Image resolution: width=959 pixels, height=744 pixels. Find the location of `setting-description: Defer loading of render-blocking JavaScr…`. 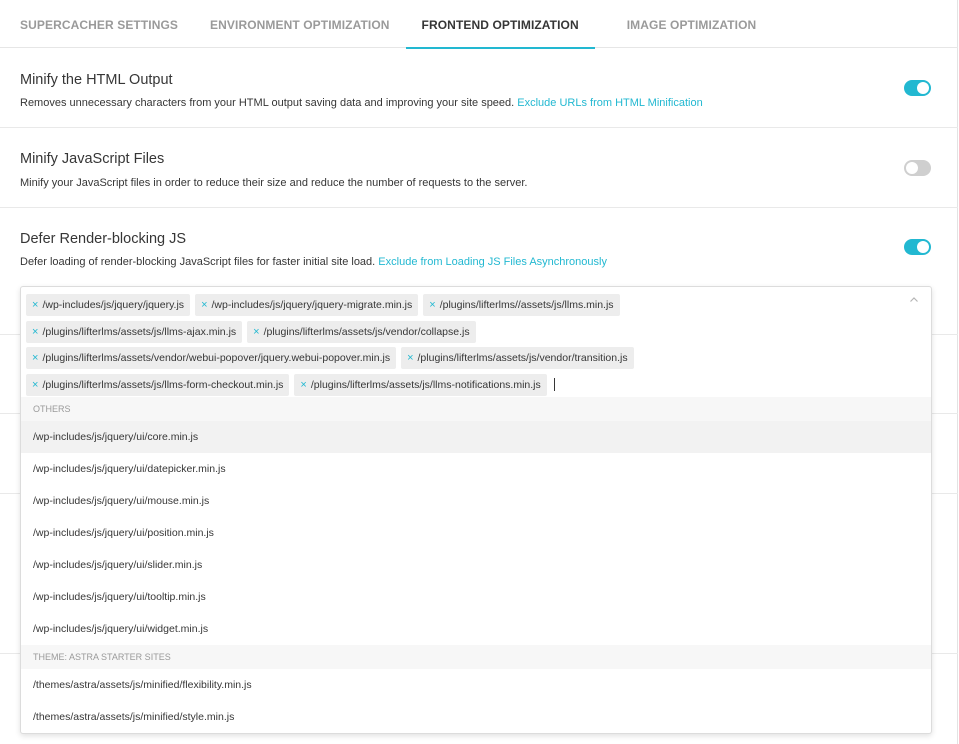

setting-description: Defer loading of render-blocking JavaScr… is located at coordinates (313, 262).